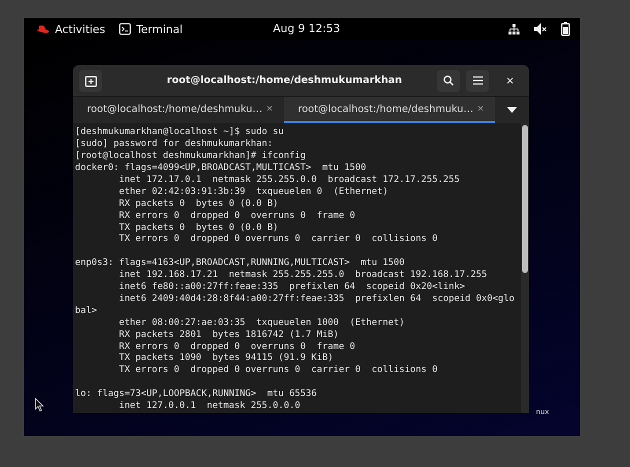 The height and width of the screenshot is (467, 630). I want to click on menu-icon, so click(477, 81).